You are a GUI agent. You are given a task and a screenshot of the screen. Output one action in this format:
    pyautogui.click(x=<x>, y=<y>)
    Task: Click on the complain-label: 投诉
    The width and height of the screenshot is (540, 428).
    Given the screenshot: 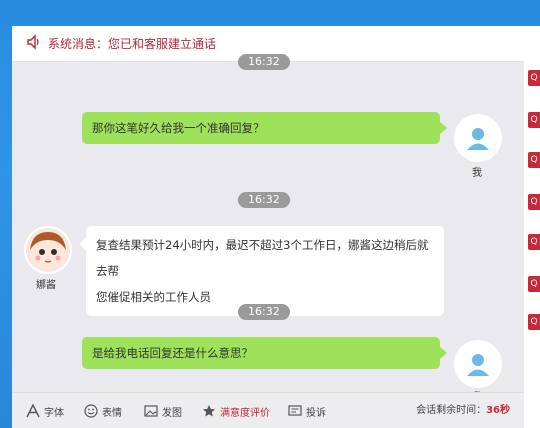 What is the action you would take?
    pyautogui.click(x=316, y=413)
    